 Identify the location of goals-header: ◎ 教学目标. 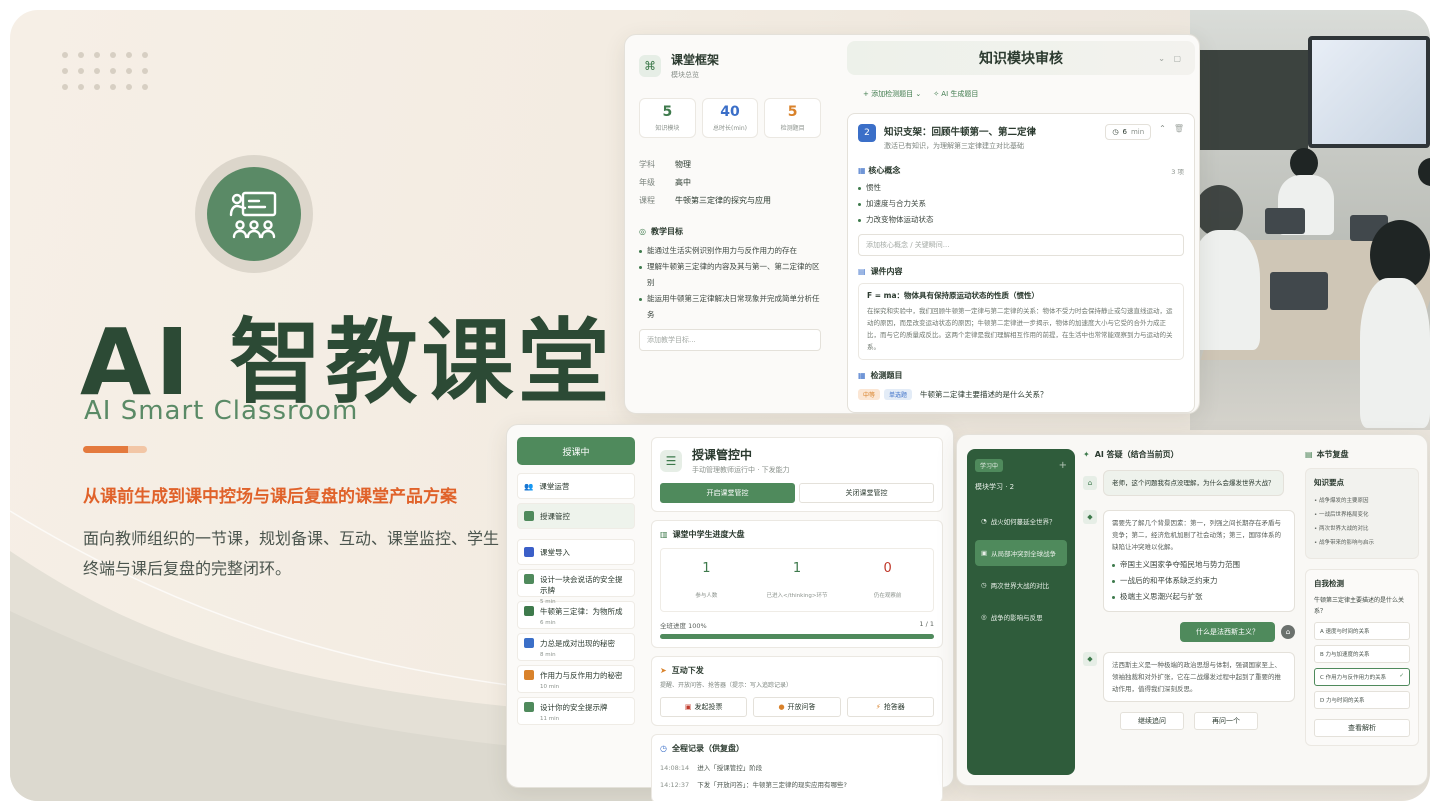
(661, 231).